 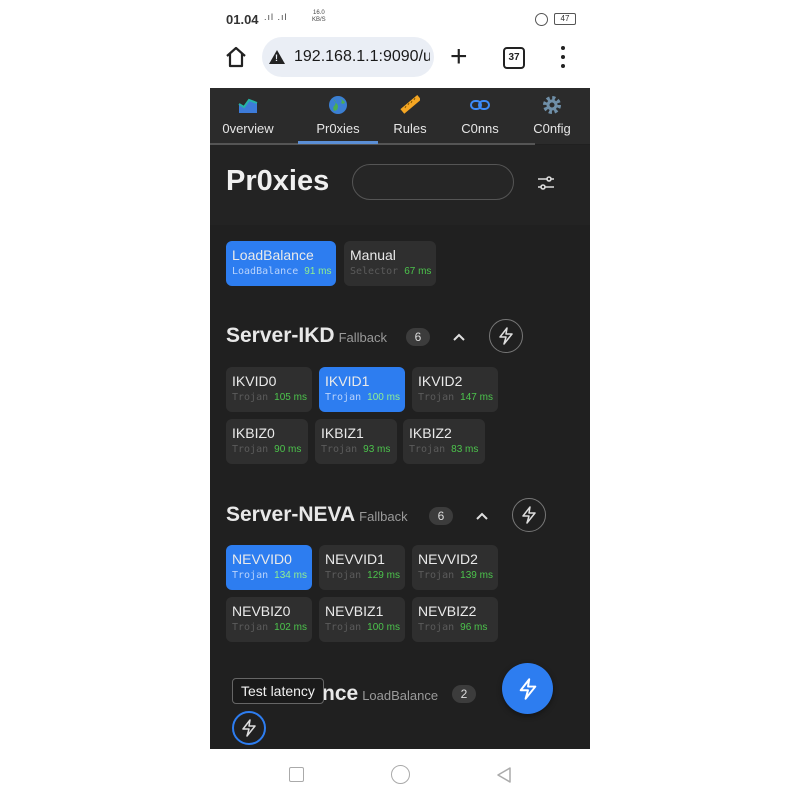 I want to click on proxy-card-nevbiz0: NEVBIZ0 Trojan 102 ms, so click(x=269, y=619).